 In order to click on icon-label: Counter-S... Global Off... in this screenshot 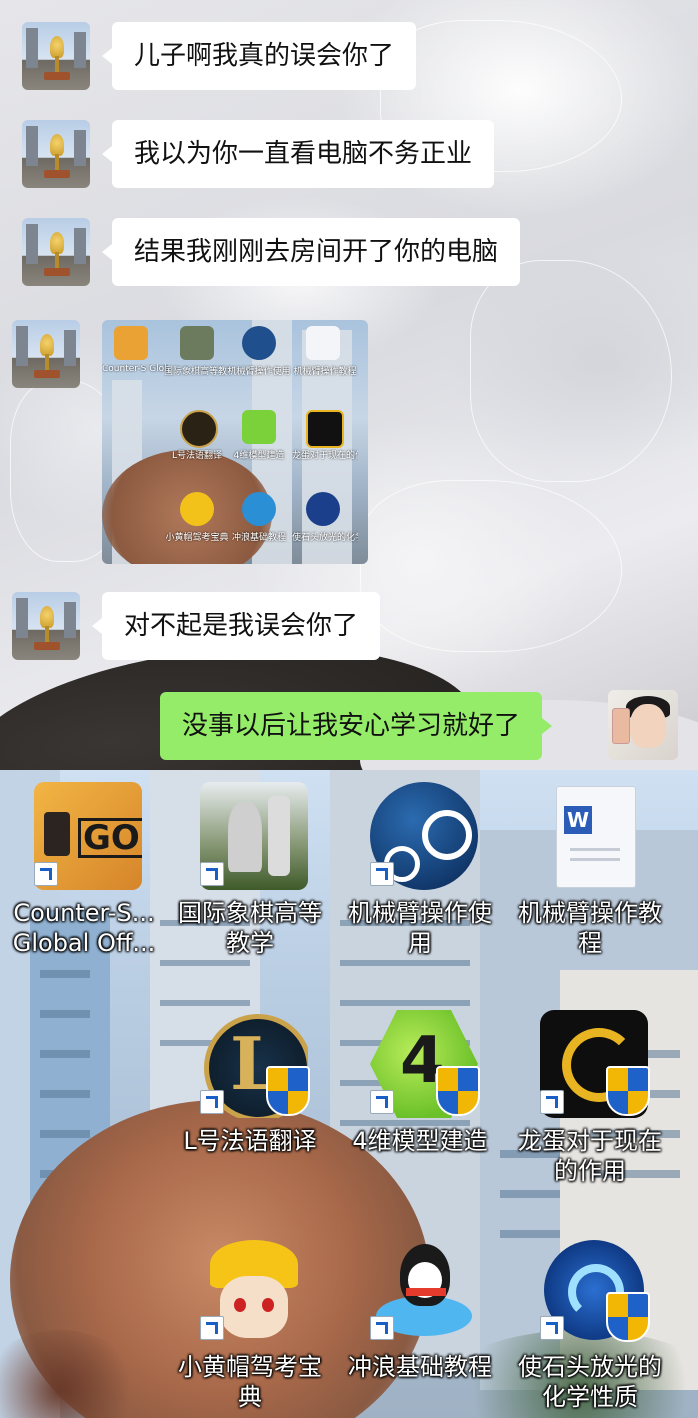, I will do `click(84, 928)`.